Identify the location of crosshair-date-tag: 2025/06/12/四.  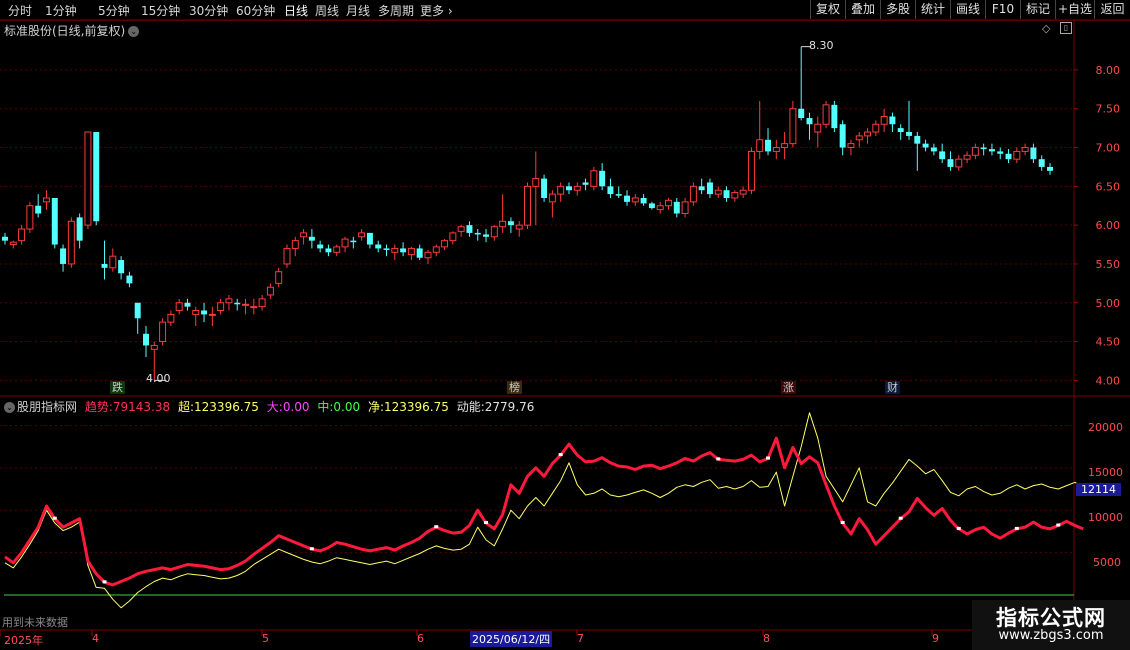
(511, 639).